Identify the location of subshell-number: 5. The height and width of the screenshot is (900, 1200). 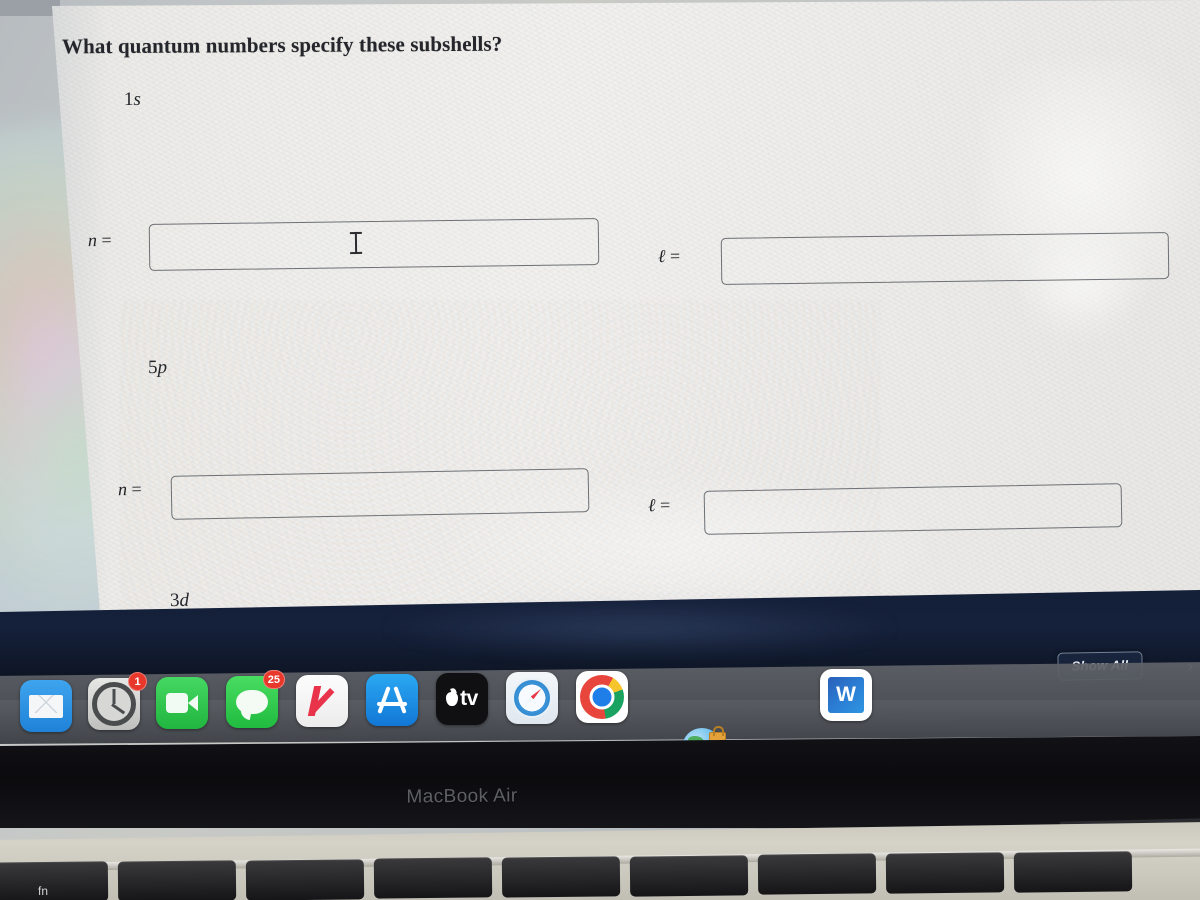
(152, 368).